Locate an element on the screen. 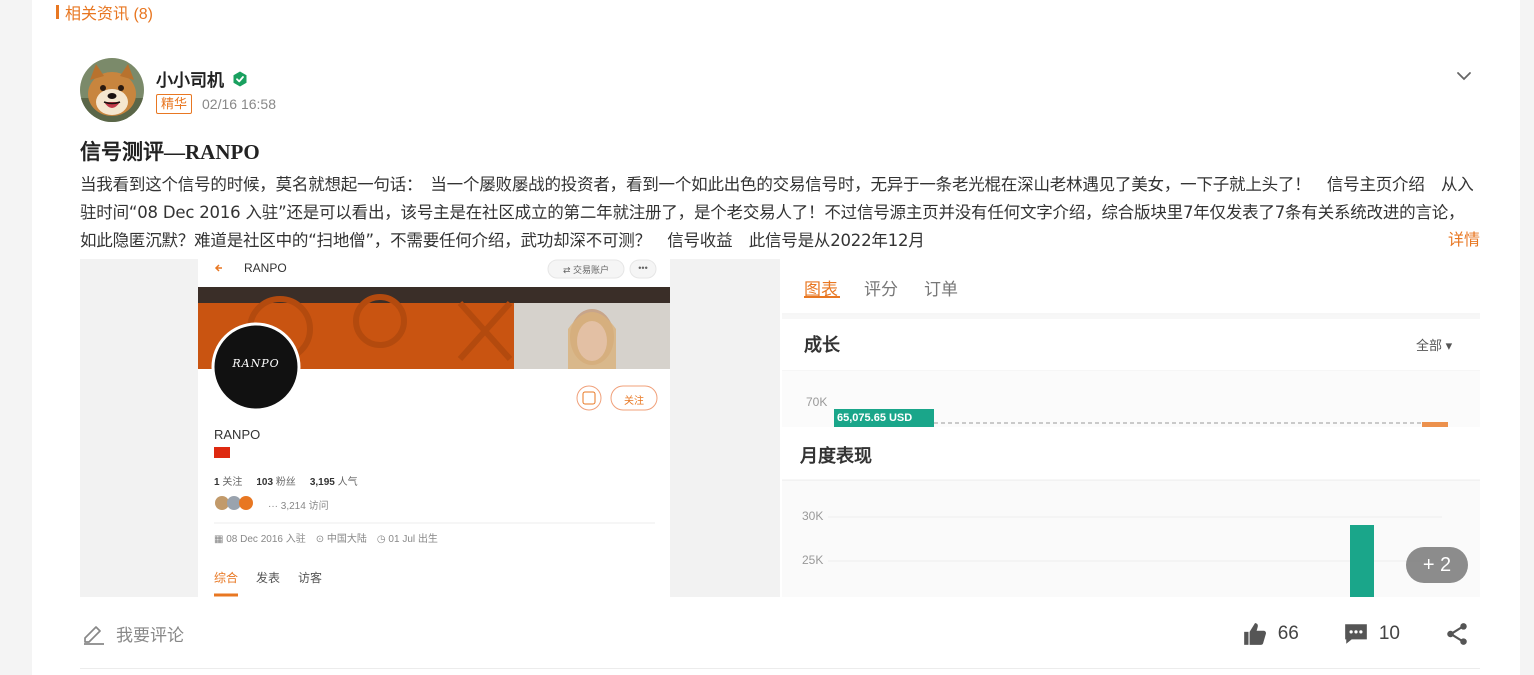 The width and height of the screenshot is (1534, 675). stat-fans: 103 粉丝 is located at coordinates (276, 482).